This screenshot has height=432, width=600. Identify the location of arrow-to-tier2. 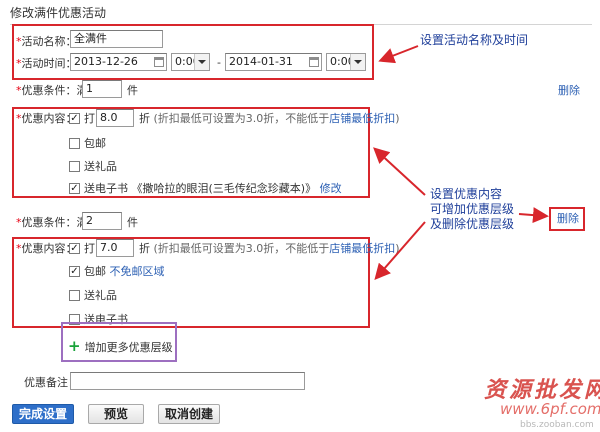
(400, 251).